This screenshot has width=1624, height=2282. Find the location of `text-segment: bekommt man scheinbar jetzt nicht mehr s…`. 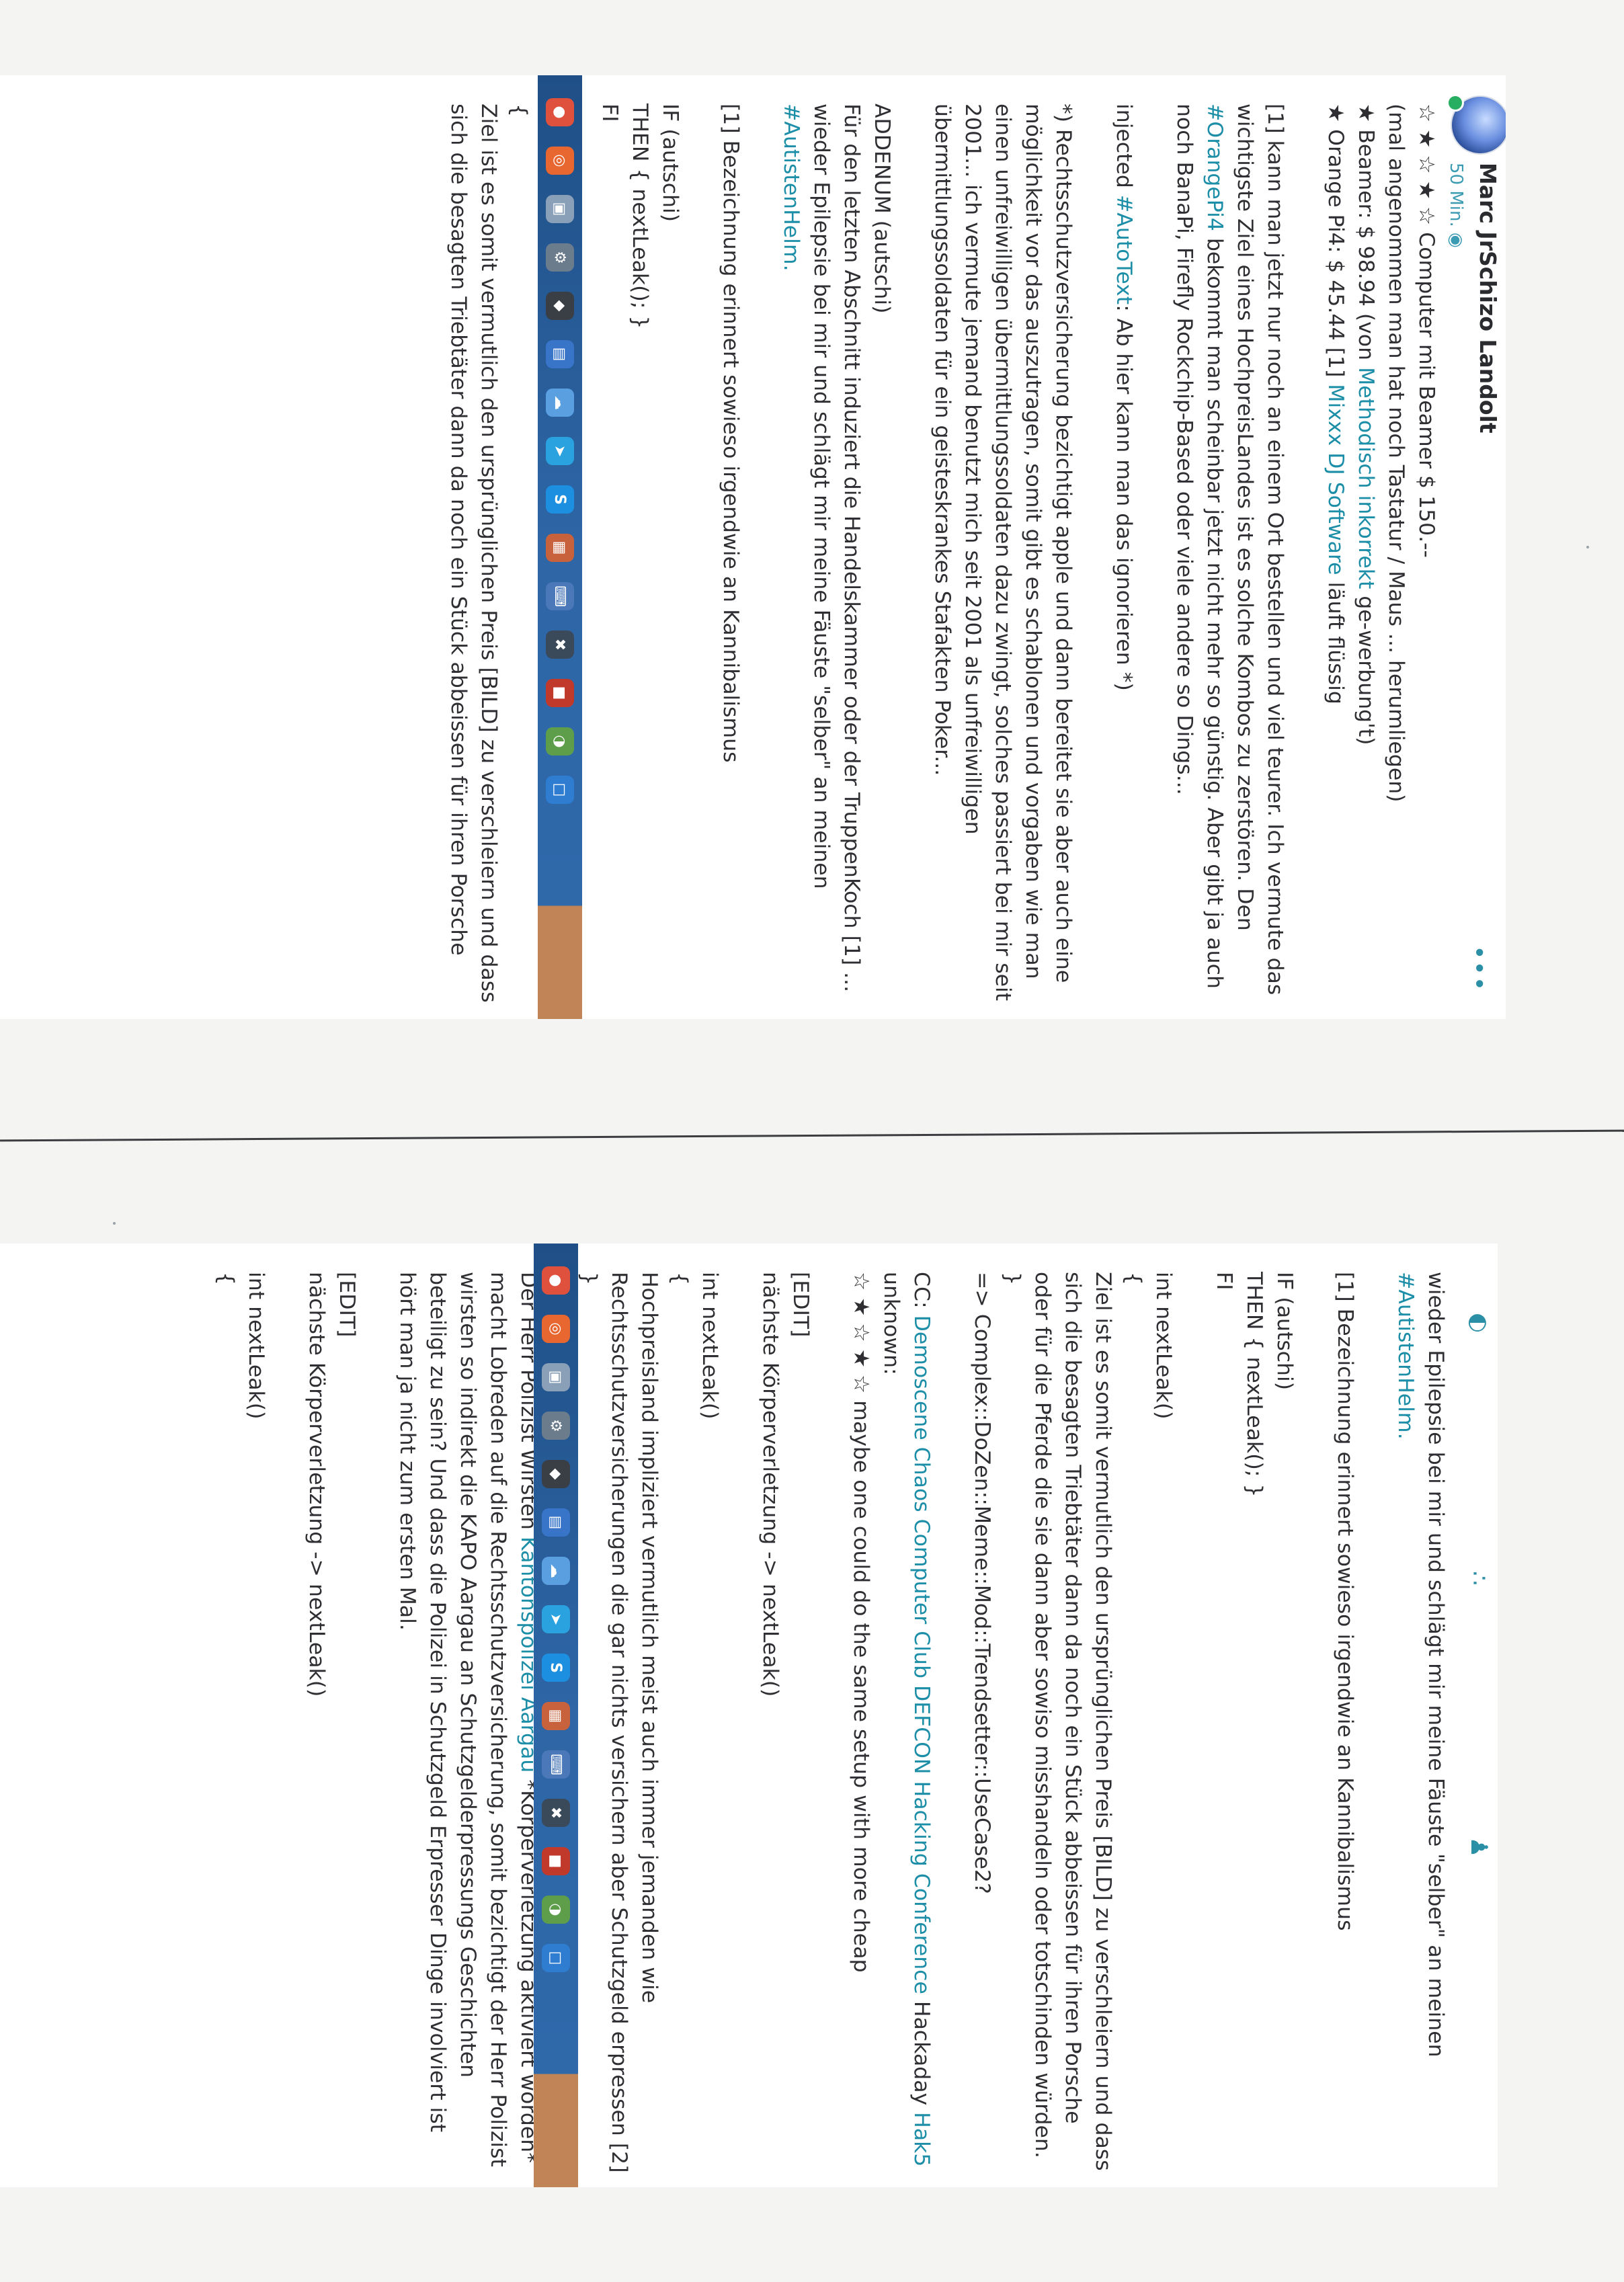

text-segment: bekommt man scheinbar jetzt nicht mehr s… is located at coordinates (1215, 610).